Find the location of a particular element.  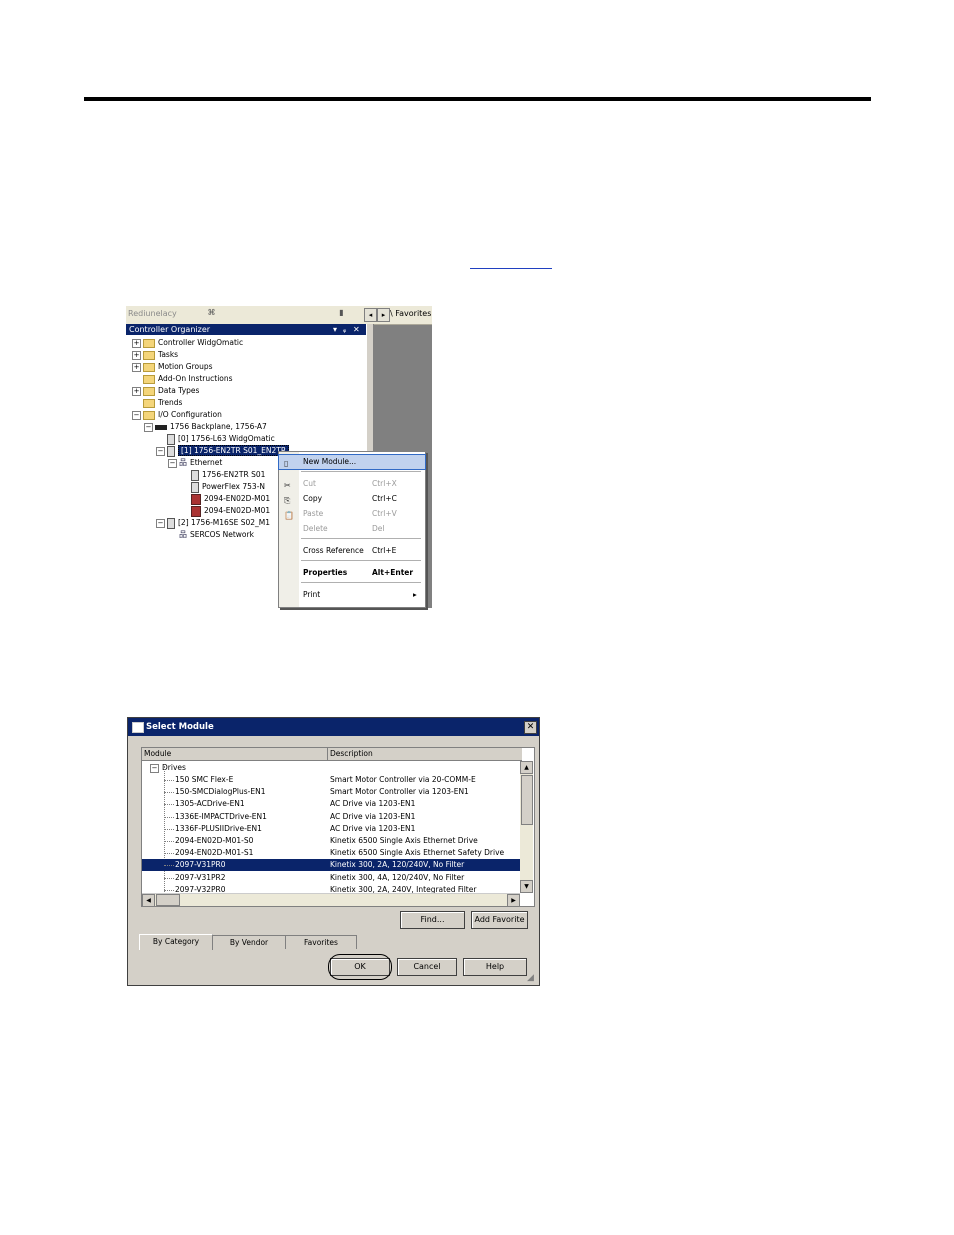

vertical-scrollbar: ▲ ▼ is located at coordinates (526, 827).